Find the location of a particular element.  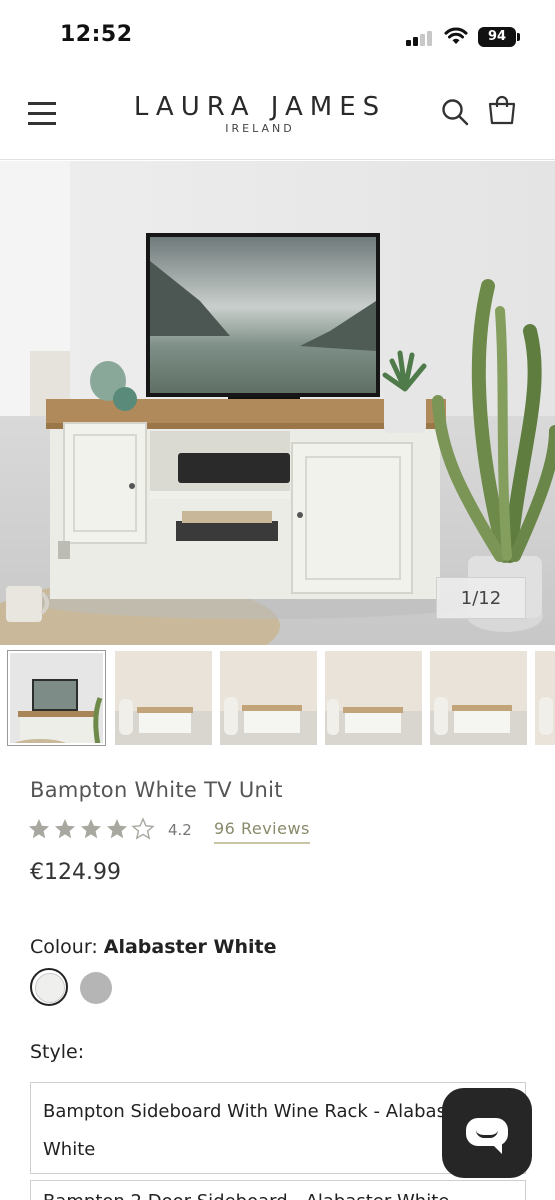

menu-icon is located at coordinates (43, 113).